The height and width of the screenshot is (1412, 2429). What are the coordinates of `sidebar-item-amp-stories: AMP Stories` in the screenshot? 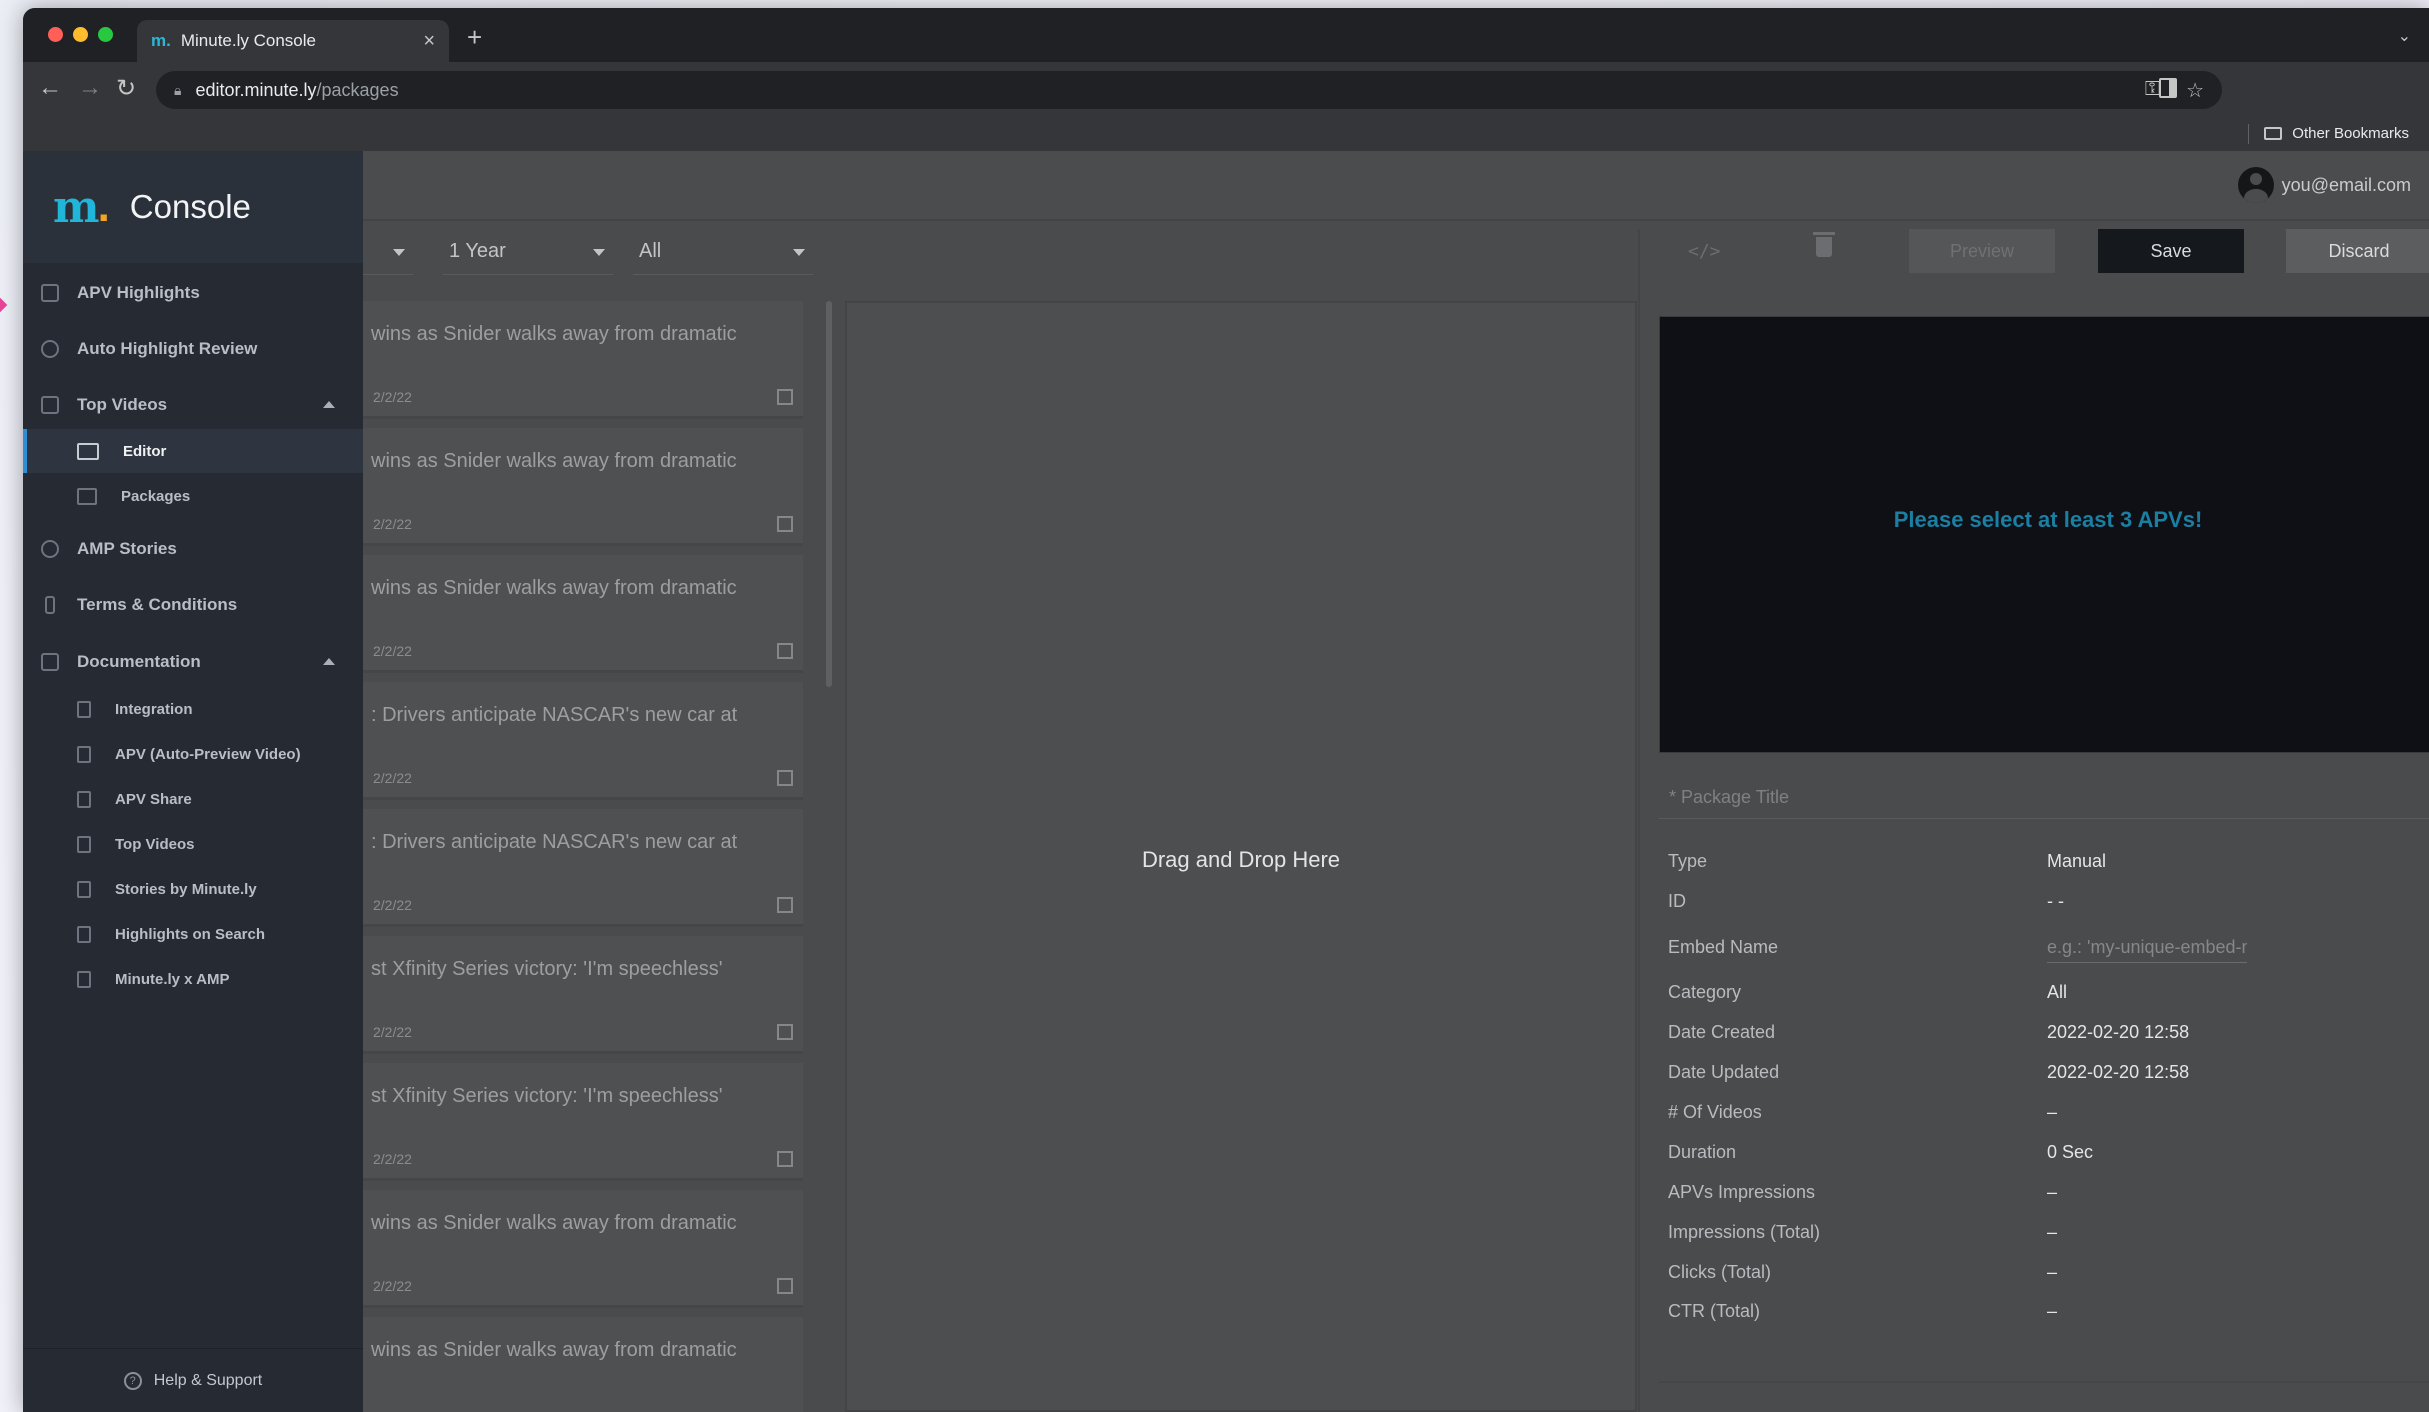 It's located at (193, 549).